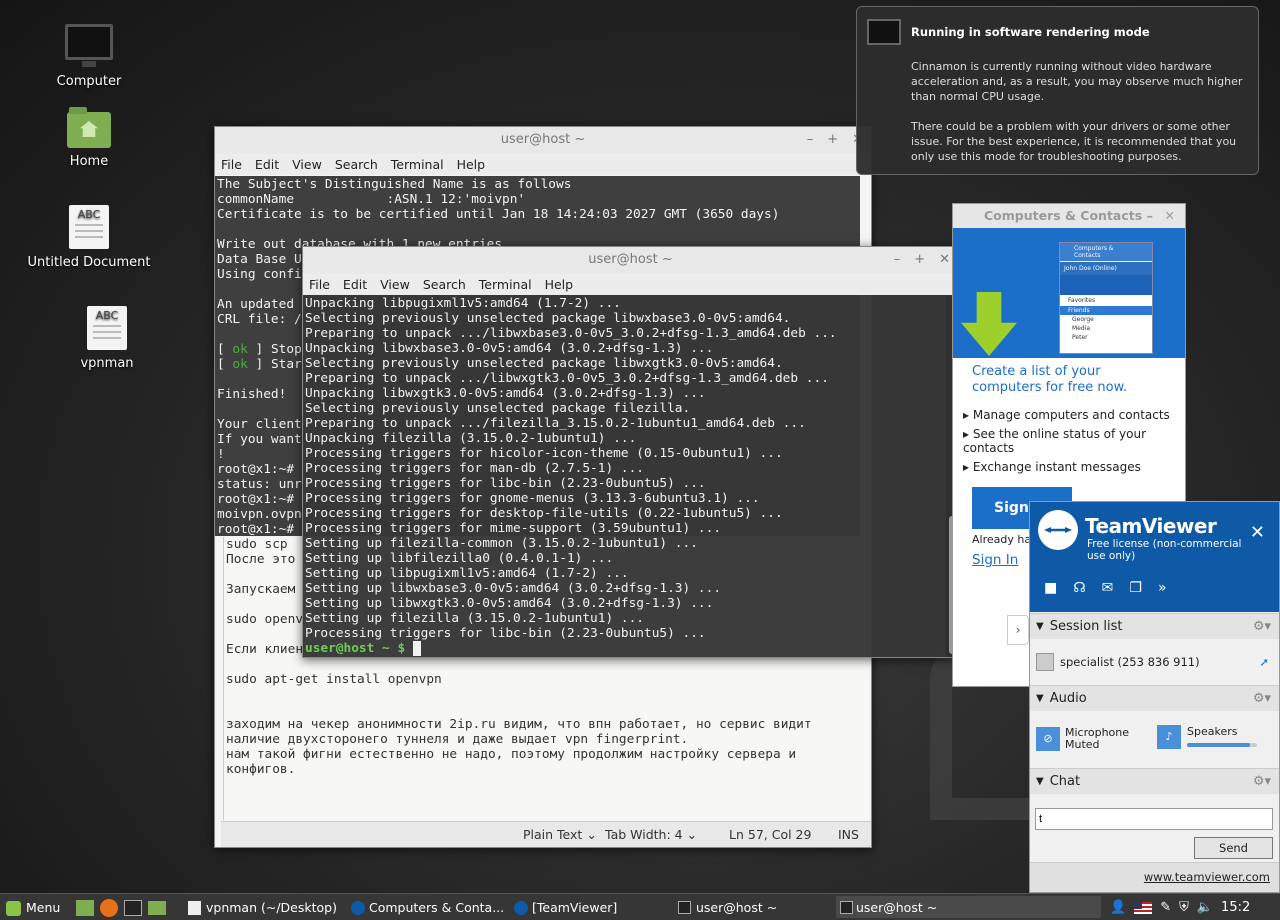 Image resolution: width=1280 pixels, height=920 pixels. What do you see at coordinates (1233, 848) in the screenshot?
I see `send-button: Send` at bounding box center [1233, 848].